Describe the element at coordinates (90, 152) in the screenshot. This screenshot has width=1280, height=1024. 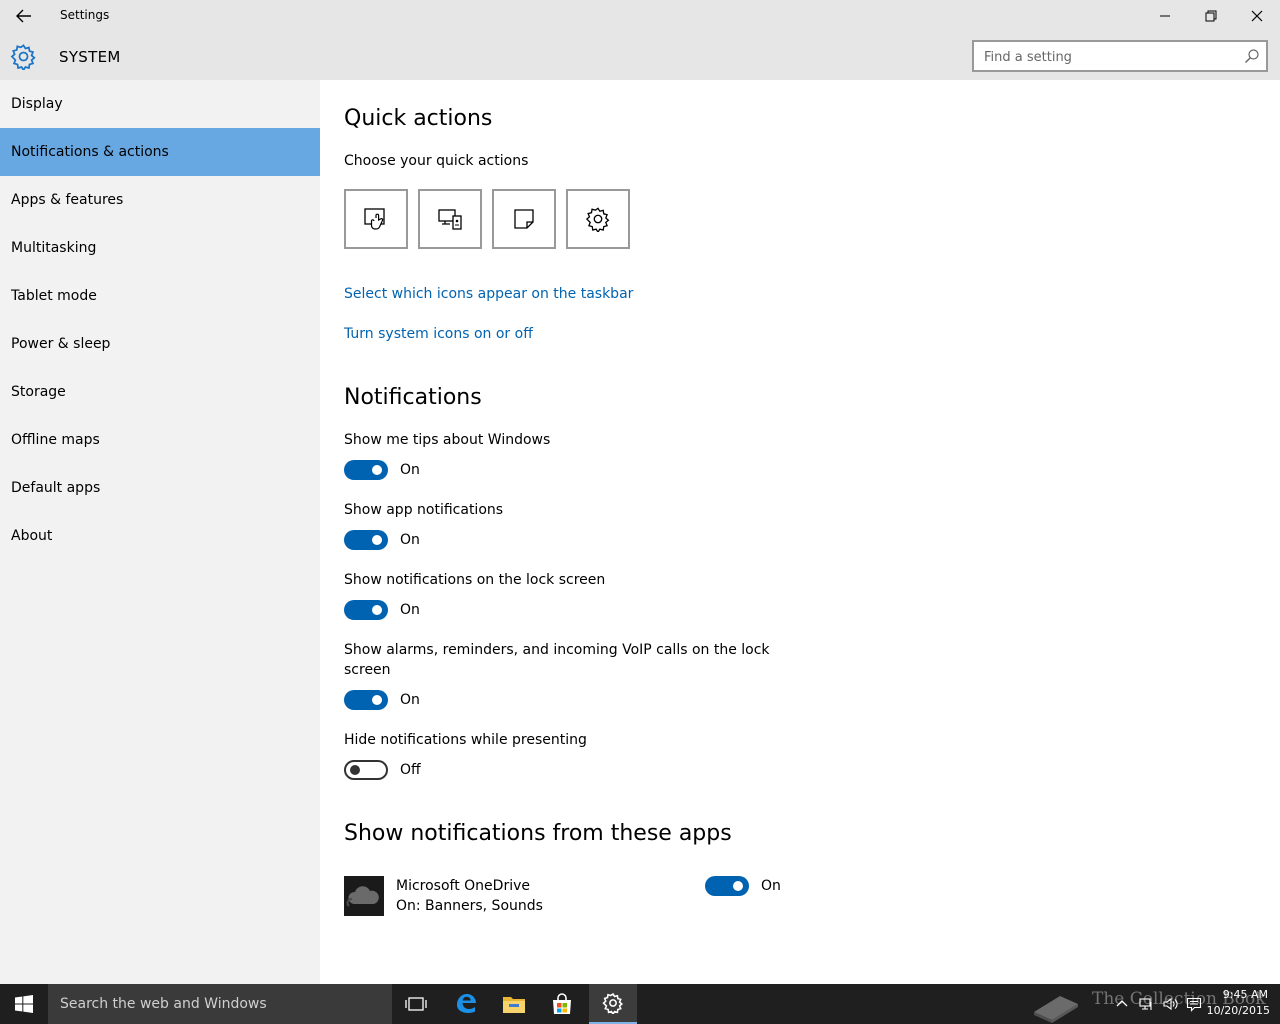
I see `sidebar-item-label: Notifications & actions` at that location.